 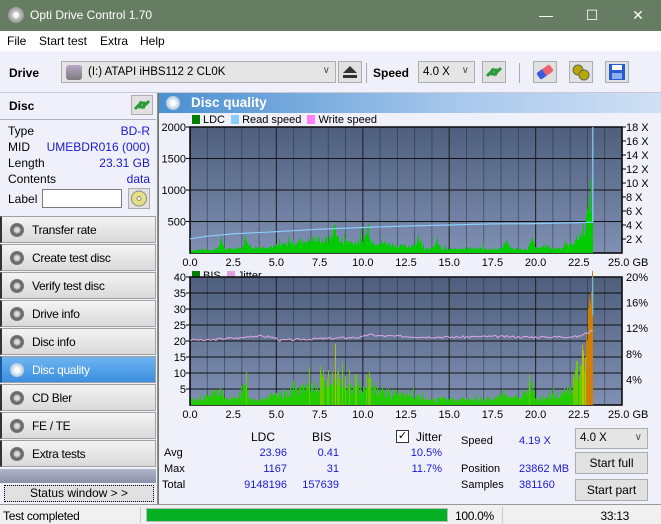 What do you see at coordinates (198, 72) in the screenshot?
I see `drive-select: (I:) ATAPI iHBS112 2 CL0K ∨` at bounding box center [198, 72].